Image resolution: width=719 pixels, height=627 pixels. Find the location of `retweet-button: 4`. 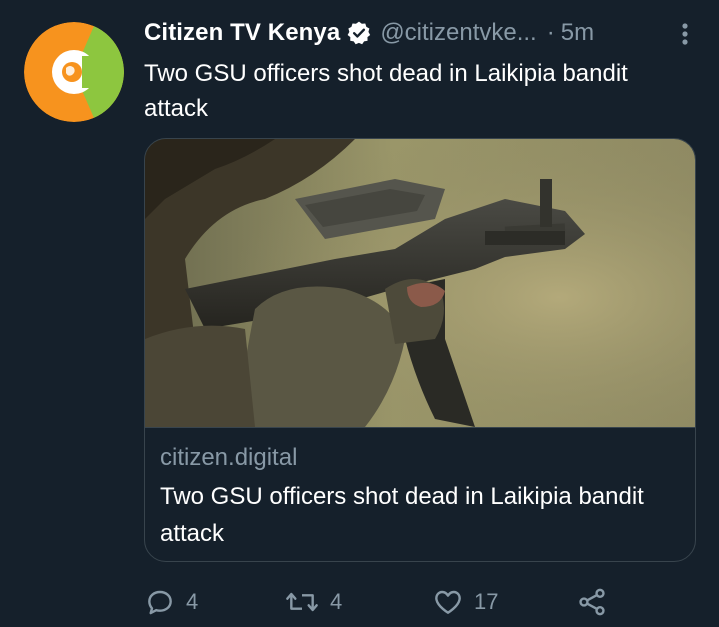

retweet-button: 4 is located at coordinates (313, 602).